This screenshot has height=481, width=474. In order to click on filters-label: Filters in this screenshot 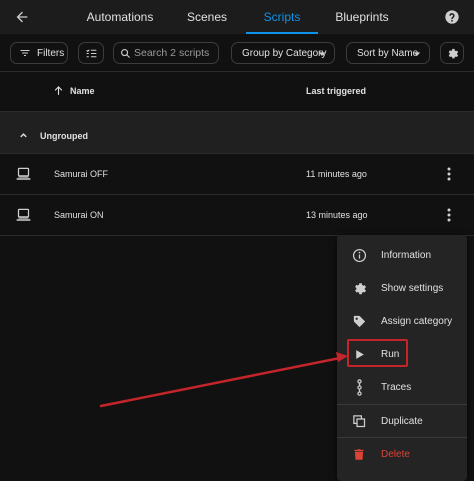, I will do `click(51, 53)`.